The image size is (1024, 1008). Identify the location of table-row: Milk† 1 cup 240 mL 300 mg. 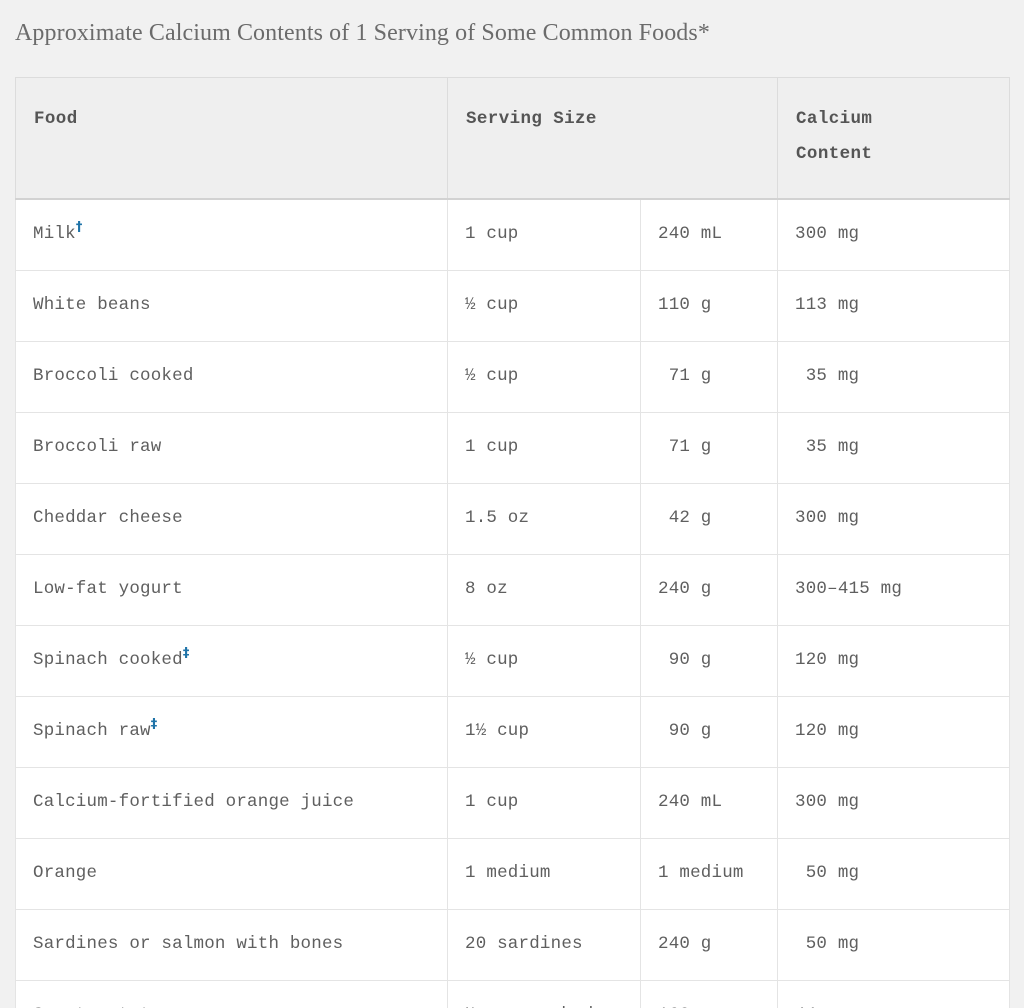
(513, 234).